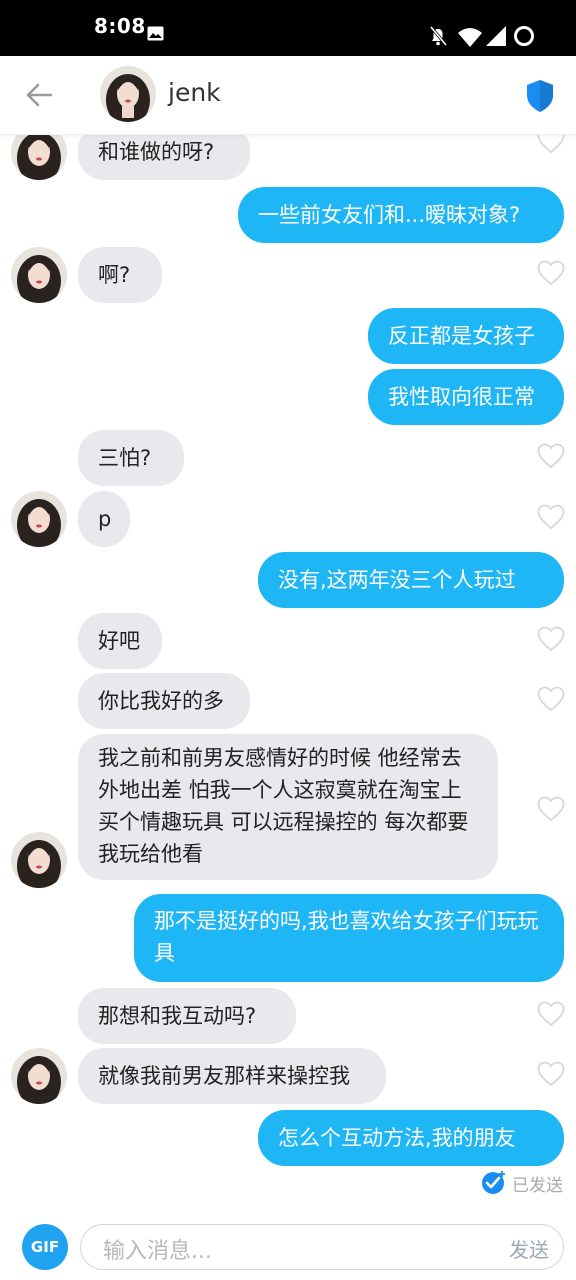  What do you see at coordinates (466, 336) in the screenshot?
I see `outgoing-message-bubble: 反正都是女孩子` at bounding box center [466, 336].